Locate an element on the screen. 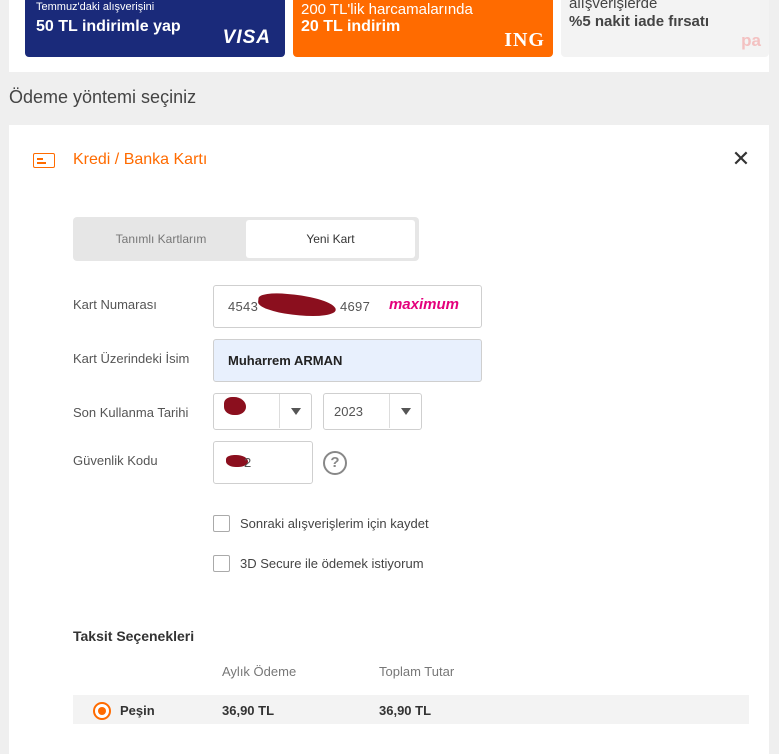 This screenshot has height=754, width=779. promo-line2: 20 TL indirim is located at coordinates (351, 26).